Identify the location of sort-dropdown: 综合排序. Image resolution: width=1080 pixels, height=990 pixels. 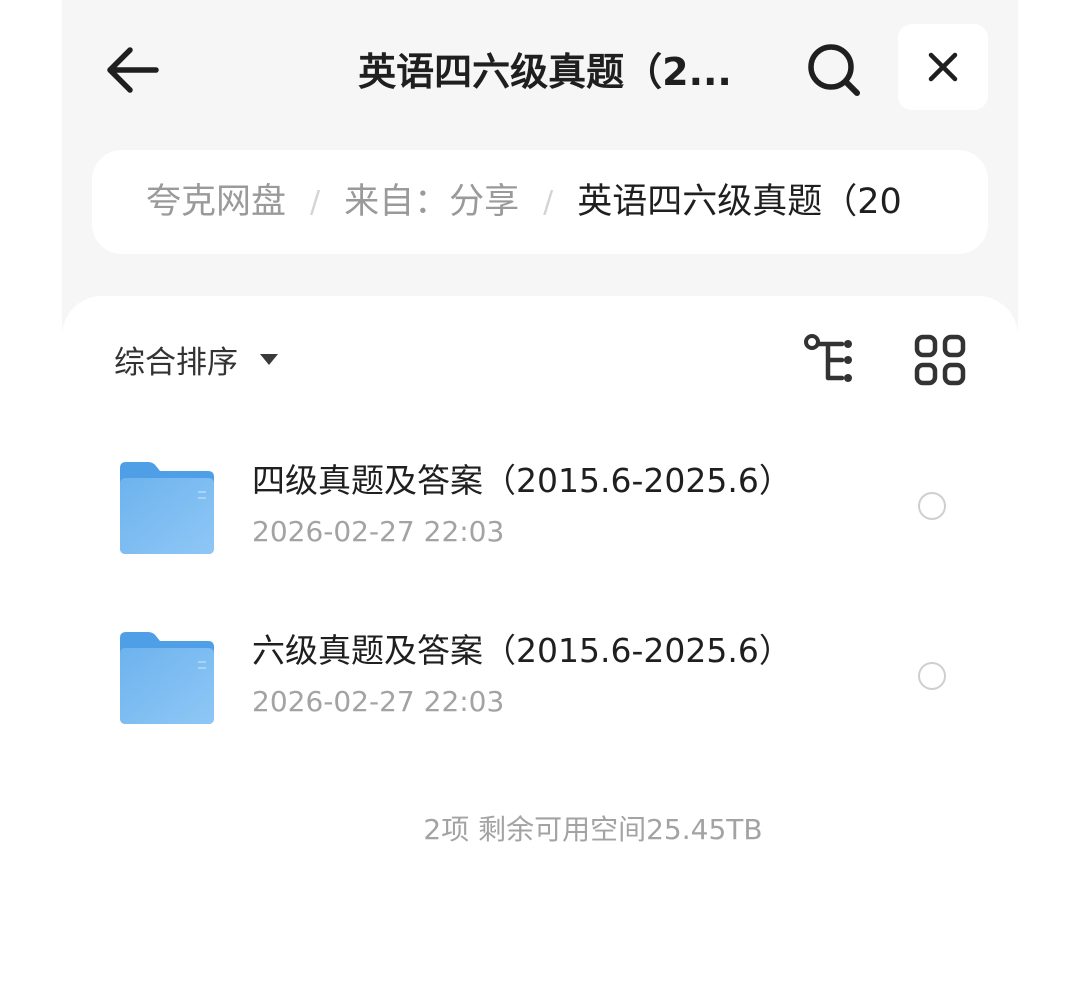
(196, 359).